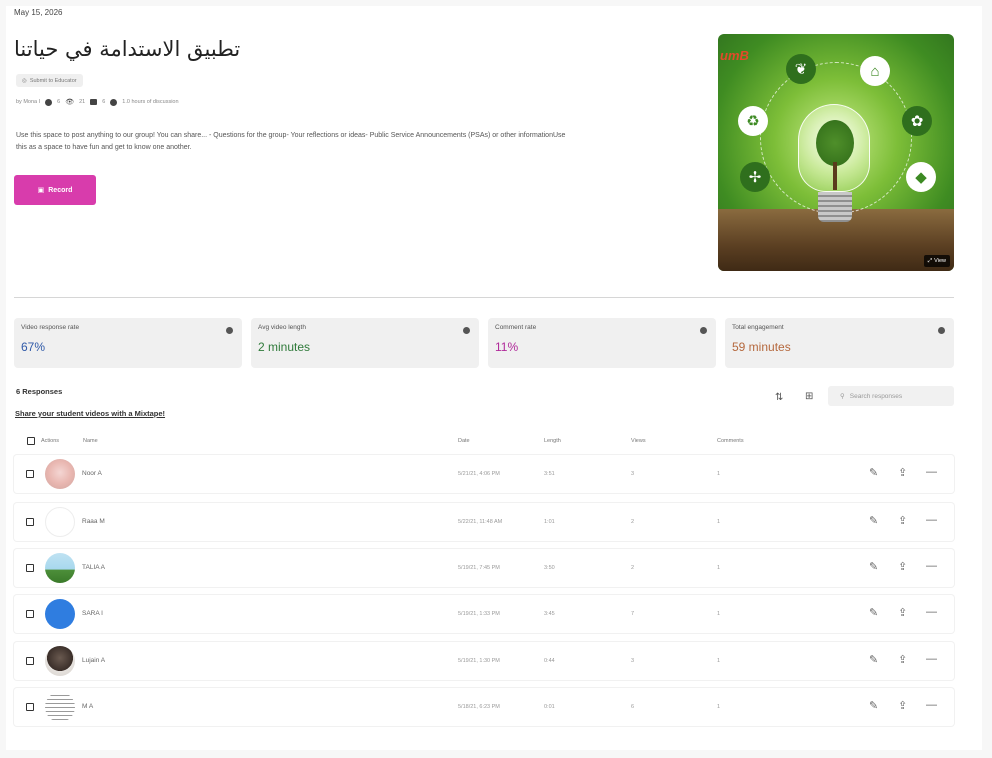  What do you see at coordinates (284, 347) in the screenshot?
I see `stat-value: 2 minutes` at bounding box center [284, 347].